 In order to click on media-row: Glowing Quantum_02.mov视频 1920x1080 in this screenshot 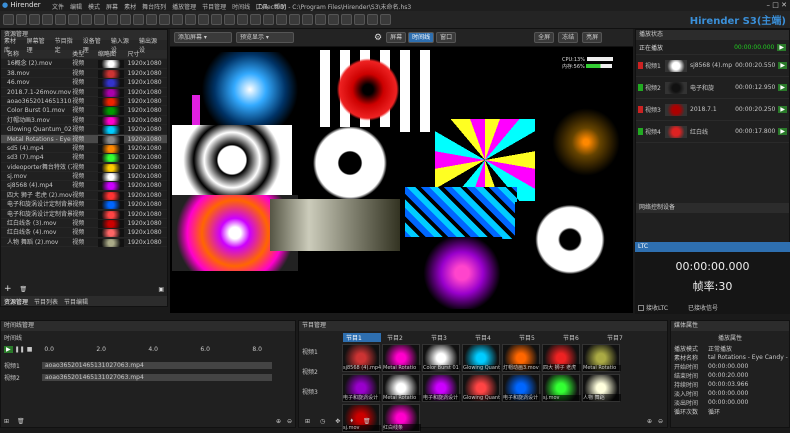, I will do `click(84, 130)`.